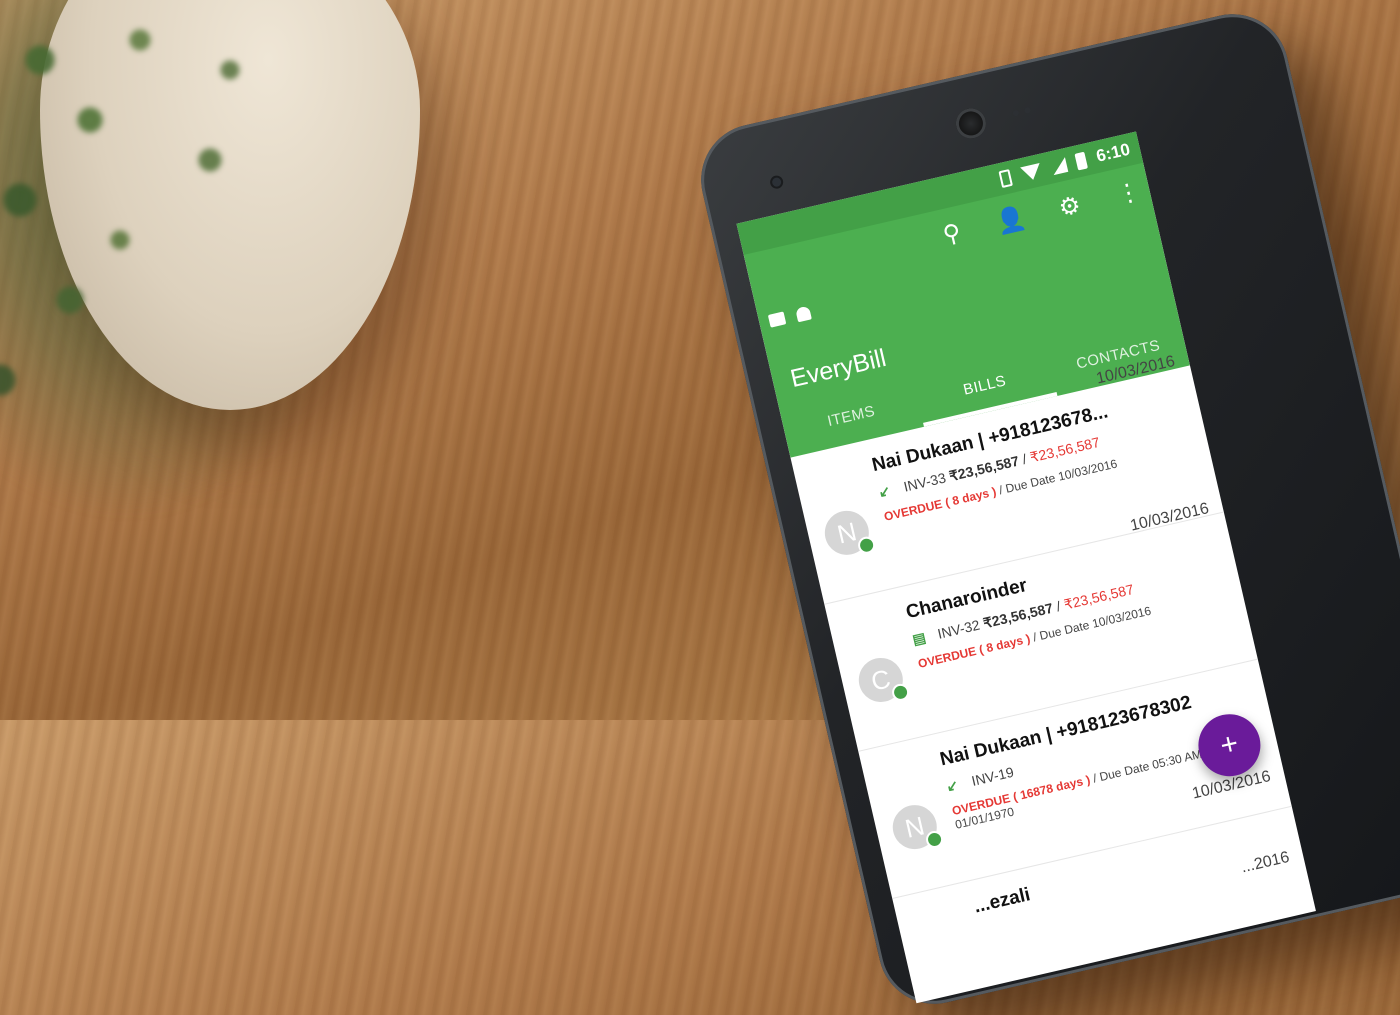 The width and height of the screenshot is (1400, 1015). What do you see at coordinates (170, 270) in the screenshot?
I see `background-plant-leaves` at bounding box center [170, 270].